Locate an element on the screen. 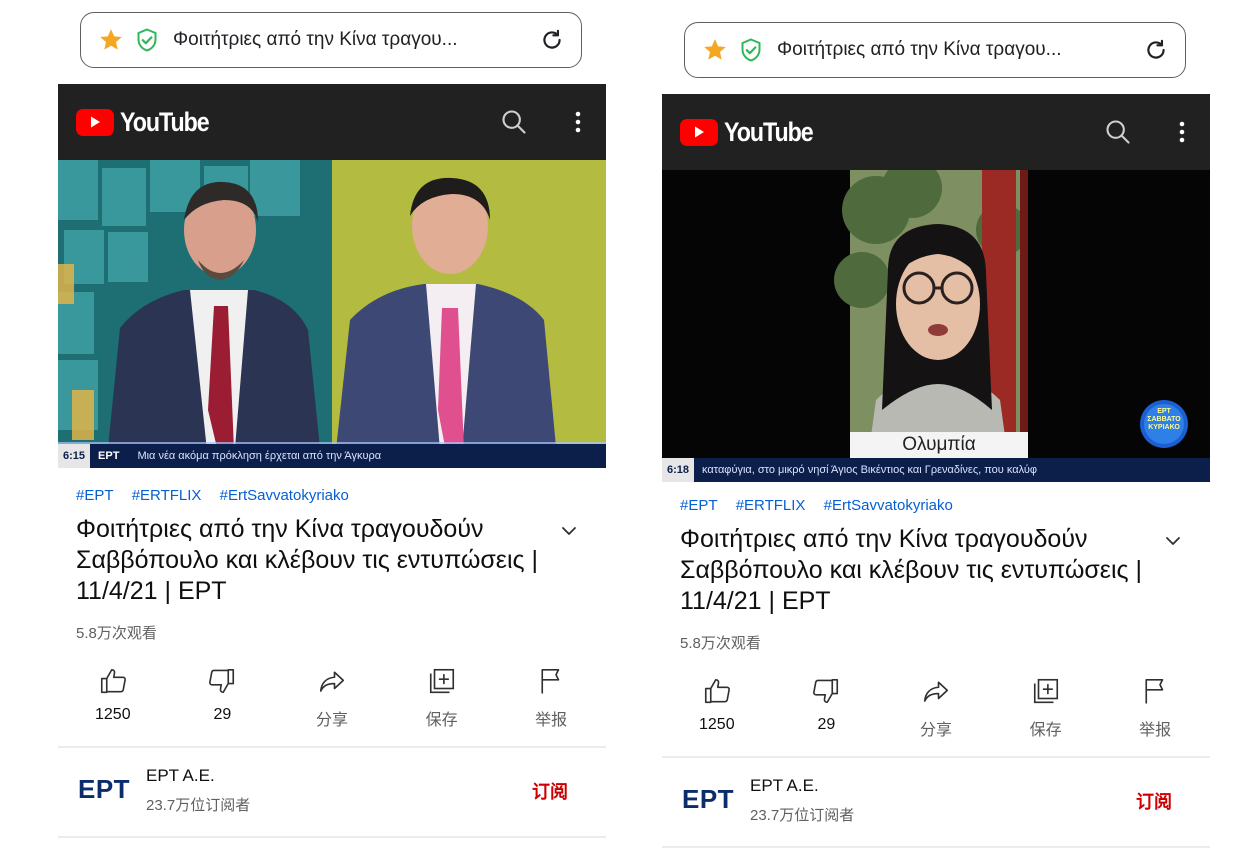 The height and width of the screenshot is (864, 1260). badge-line: ΚΥΡΙΑΚΟ is located at coordinates (1164, 427).